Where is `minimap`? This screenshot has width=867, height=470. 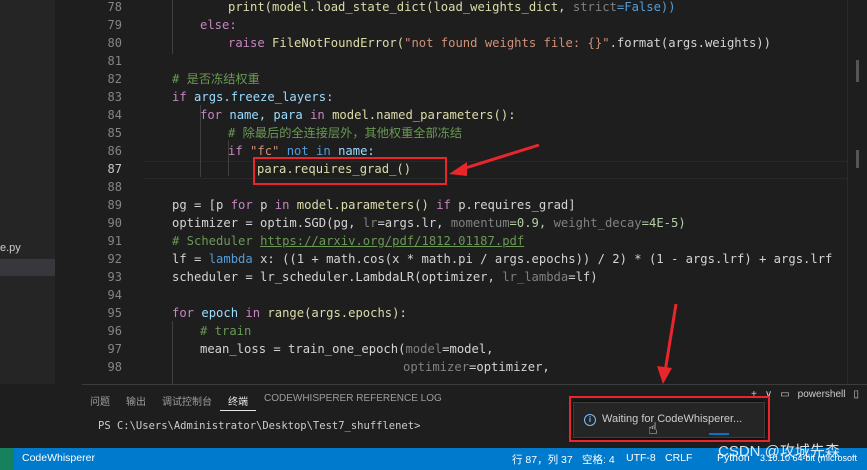 minimap is located at coordinates (857, 192).